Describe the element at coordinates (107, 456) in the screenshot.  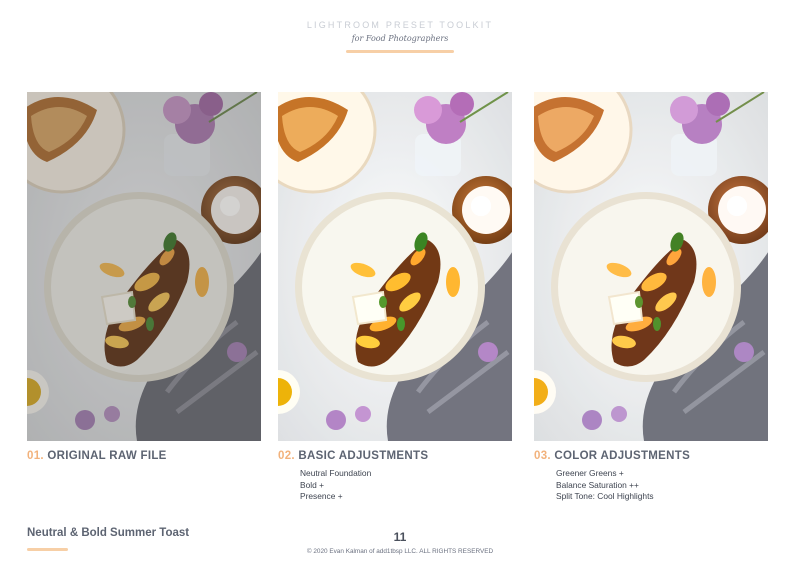
I see `step-heading: ORIGINAL RAW FILE` at that location.